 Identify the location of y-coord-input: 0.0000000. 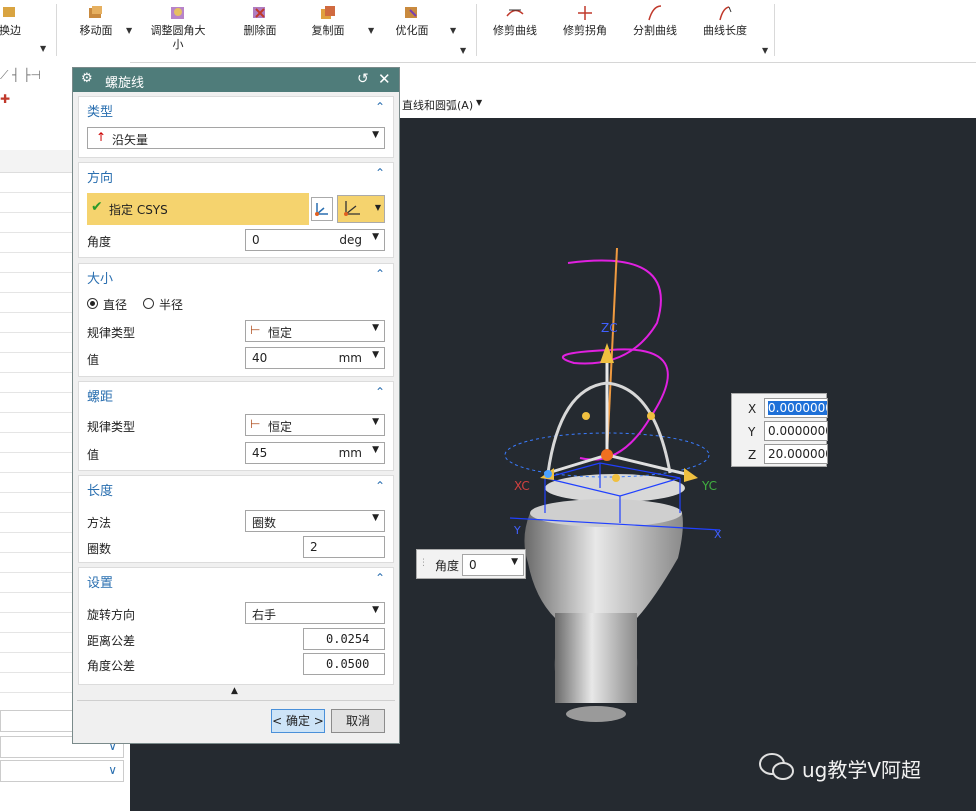
(796, 431).